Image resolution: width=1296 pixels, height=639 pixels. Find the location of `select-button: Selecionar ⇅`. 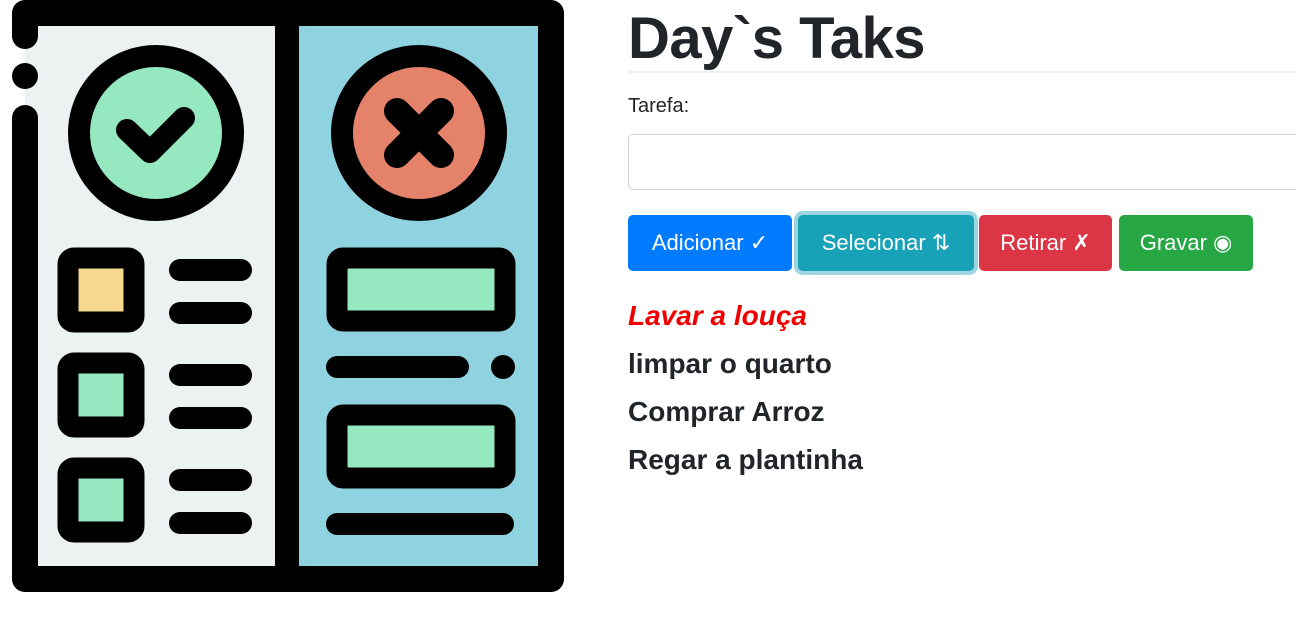

select-button: Selecionar ⇅ is located at coordinates (886, 243).